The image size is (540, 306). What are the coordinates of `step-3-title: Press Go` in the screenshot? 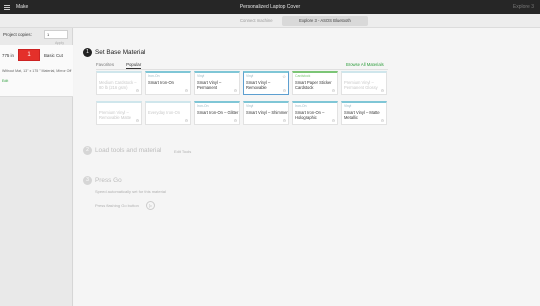 It's located at (108, 180).